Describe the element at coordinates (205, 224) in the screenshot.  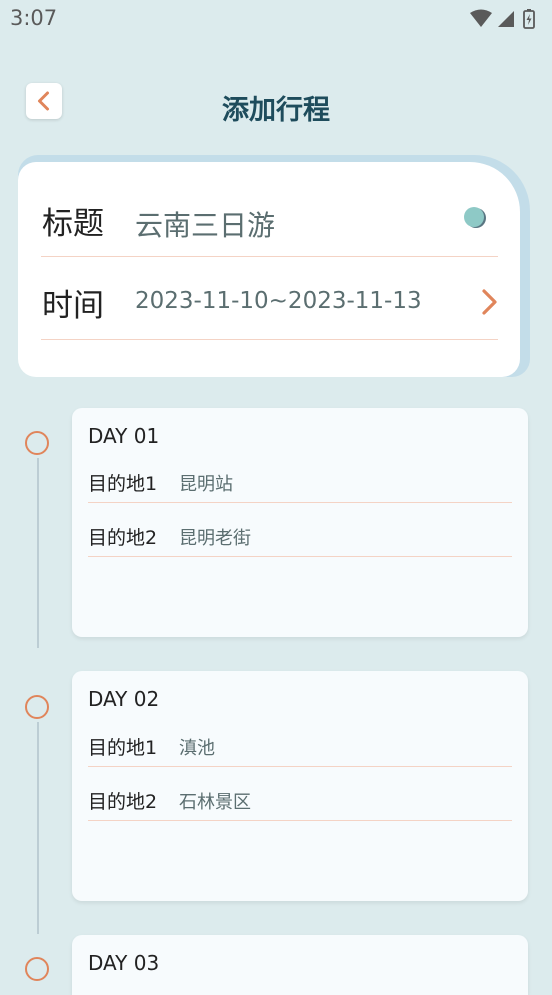
I see `title-input: 云南三日游` at that location.